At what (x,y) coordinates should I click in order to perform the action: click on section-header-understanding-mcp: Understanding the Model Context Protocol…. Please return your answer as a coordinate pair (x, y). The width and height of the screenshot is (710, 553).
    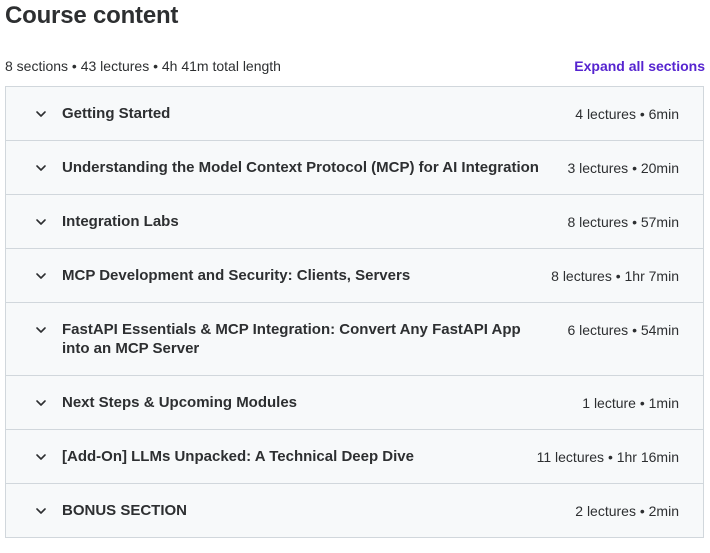
    Looking at the image, I should click on (354, 168).